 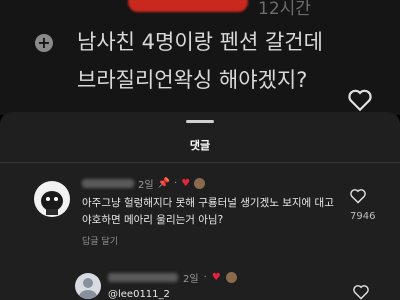 I want to click on like-count: 7946, so click(x=363, y=216).